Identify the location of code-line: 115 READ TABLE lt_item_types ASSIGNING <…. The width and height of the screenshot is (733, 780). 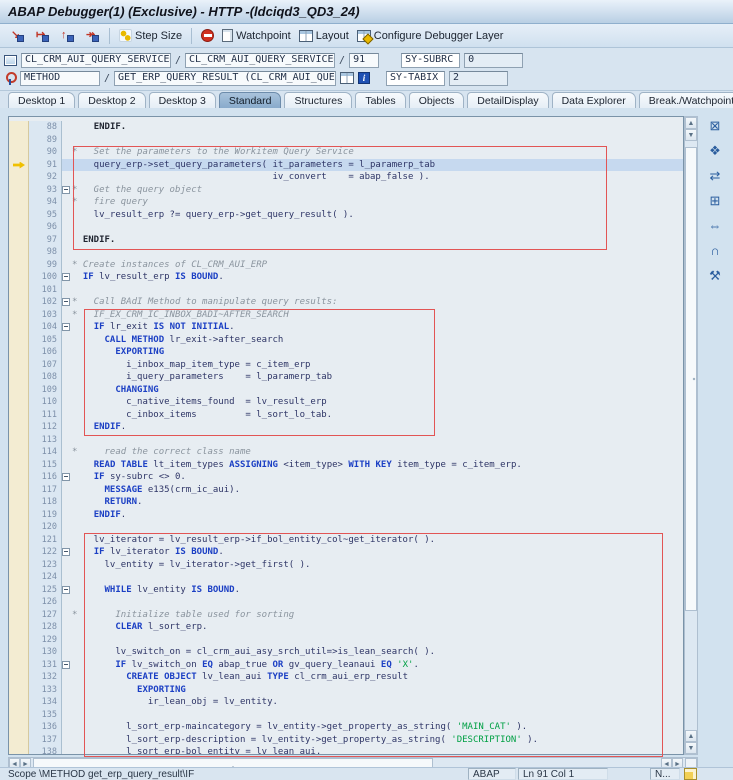
(346, 464).